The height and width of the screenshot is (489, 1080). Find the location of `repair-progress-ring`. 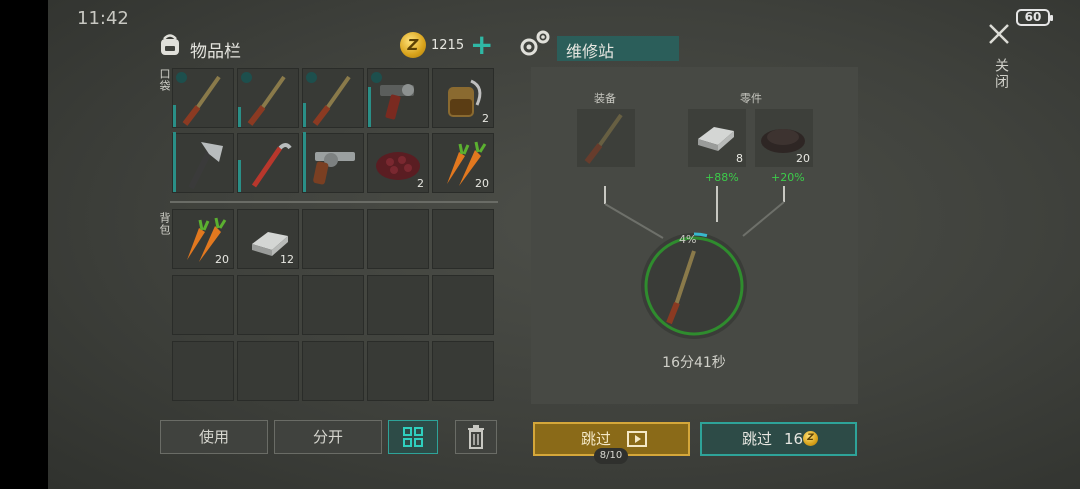

repair-progress-ring is located at coordinates (694, 286).